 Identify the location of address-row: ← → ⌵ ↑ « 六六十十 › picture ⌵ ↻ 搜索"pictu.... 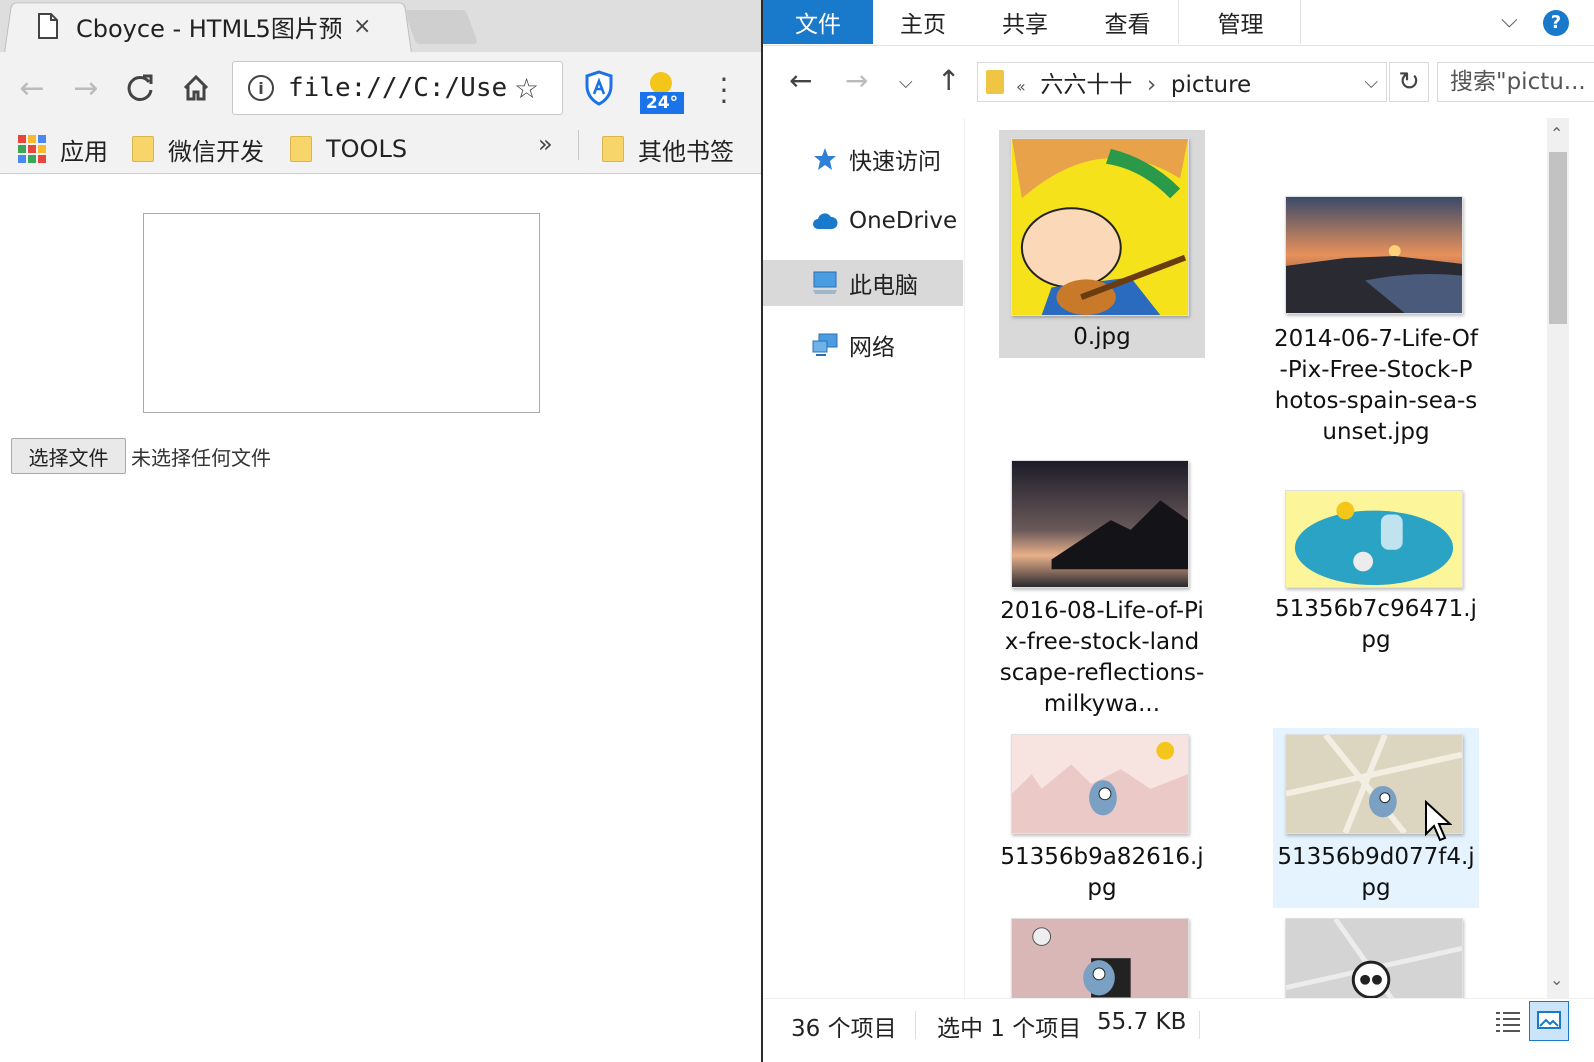
(1178, 83).